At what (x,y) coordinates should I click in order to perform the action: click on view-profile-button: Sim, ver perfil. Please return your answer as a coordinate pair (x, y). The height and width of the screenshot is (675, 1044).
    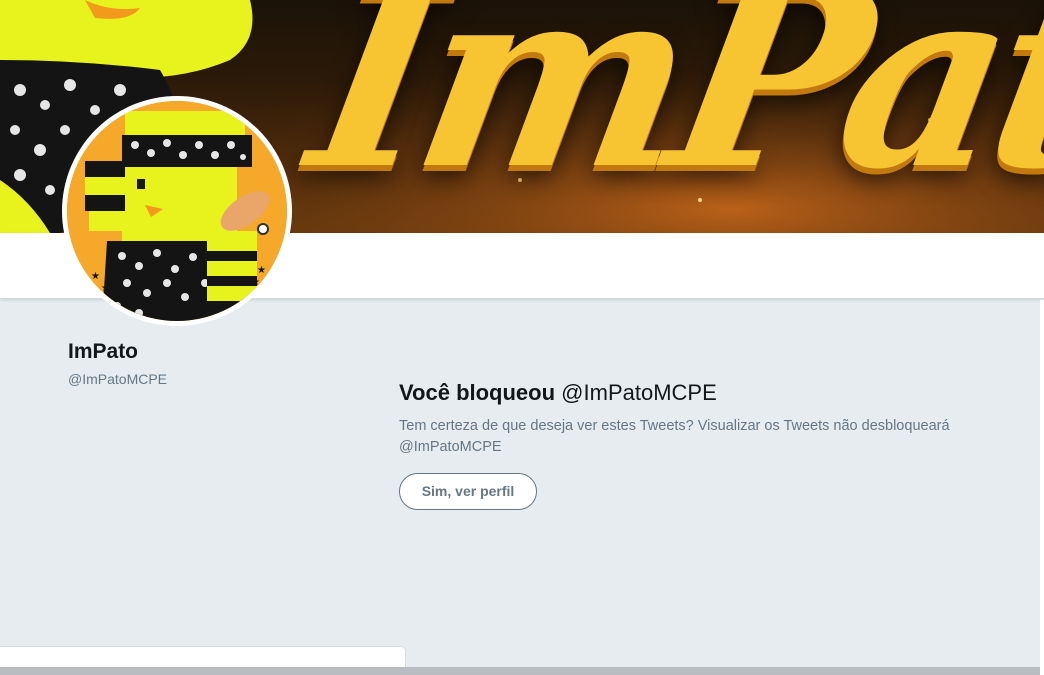
    Looking at the image, I should click on (468, 491).